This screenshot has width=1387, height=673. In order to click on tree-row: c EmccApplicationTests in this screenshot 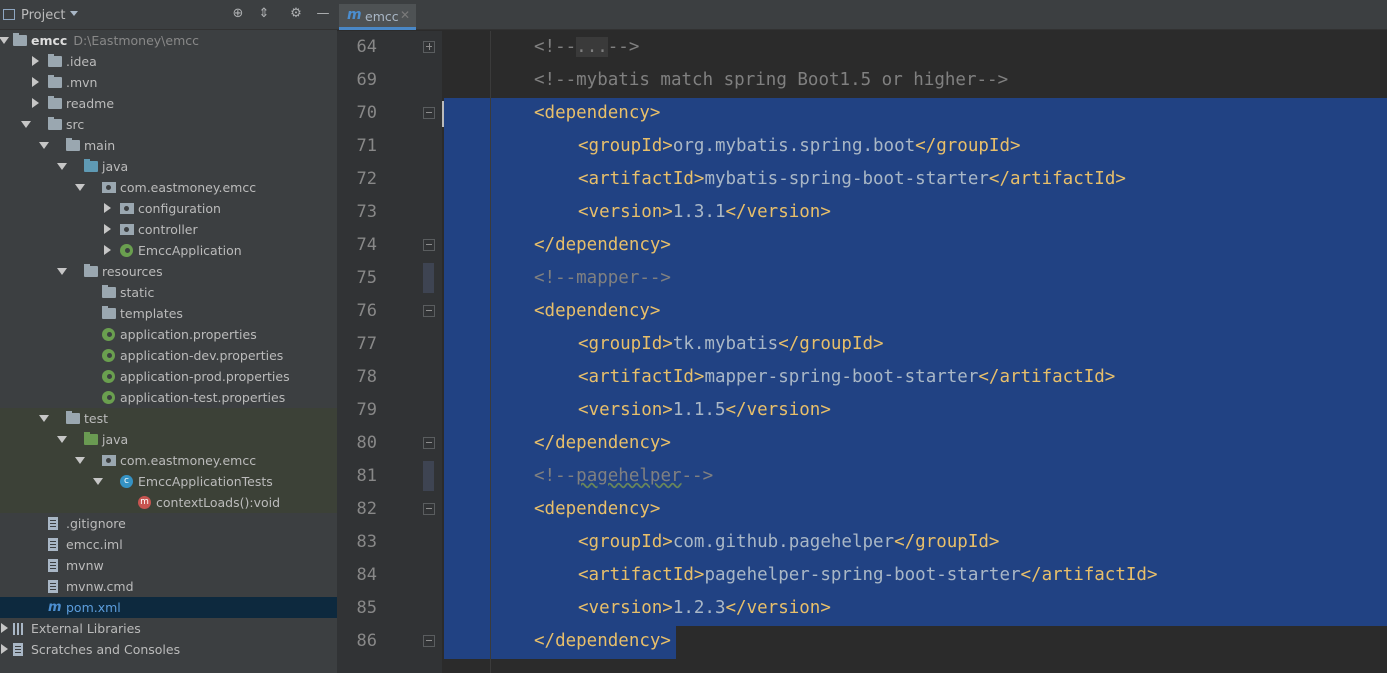, I will do `click(168, 481)`.